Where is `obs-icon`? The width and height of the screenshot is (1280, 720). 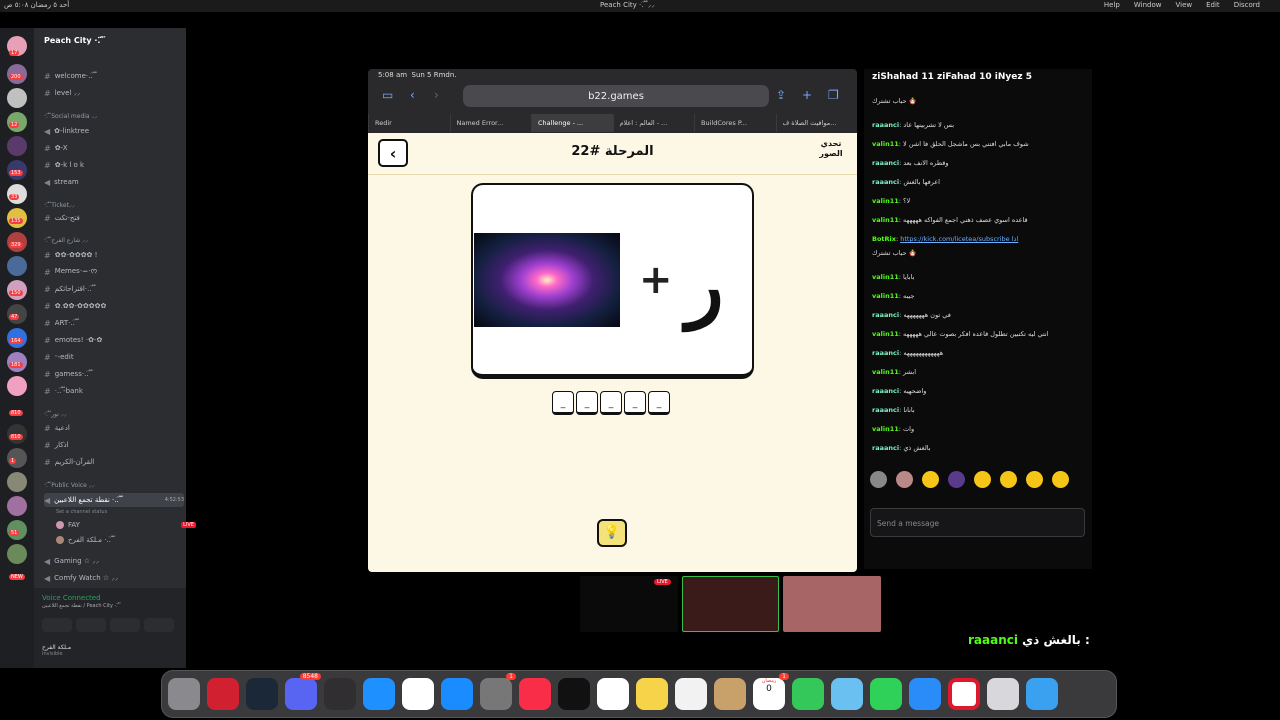 obs-icon is located at coordinates (340, 694).